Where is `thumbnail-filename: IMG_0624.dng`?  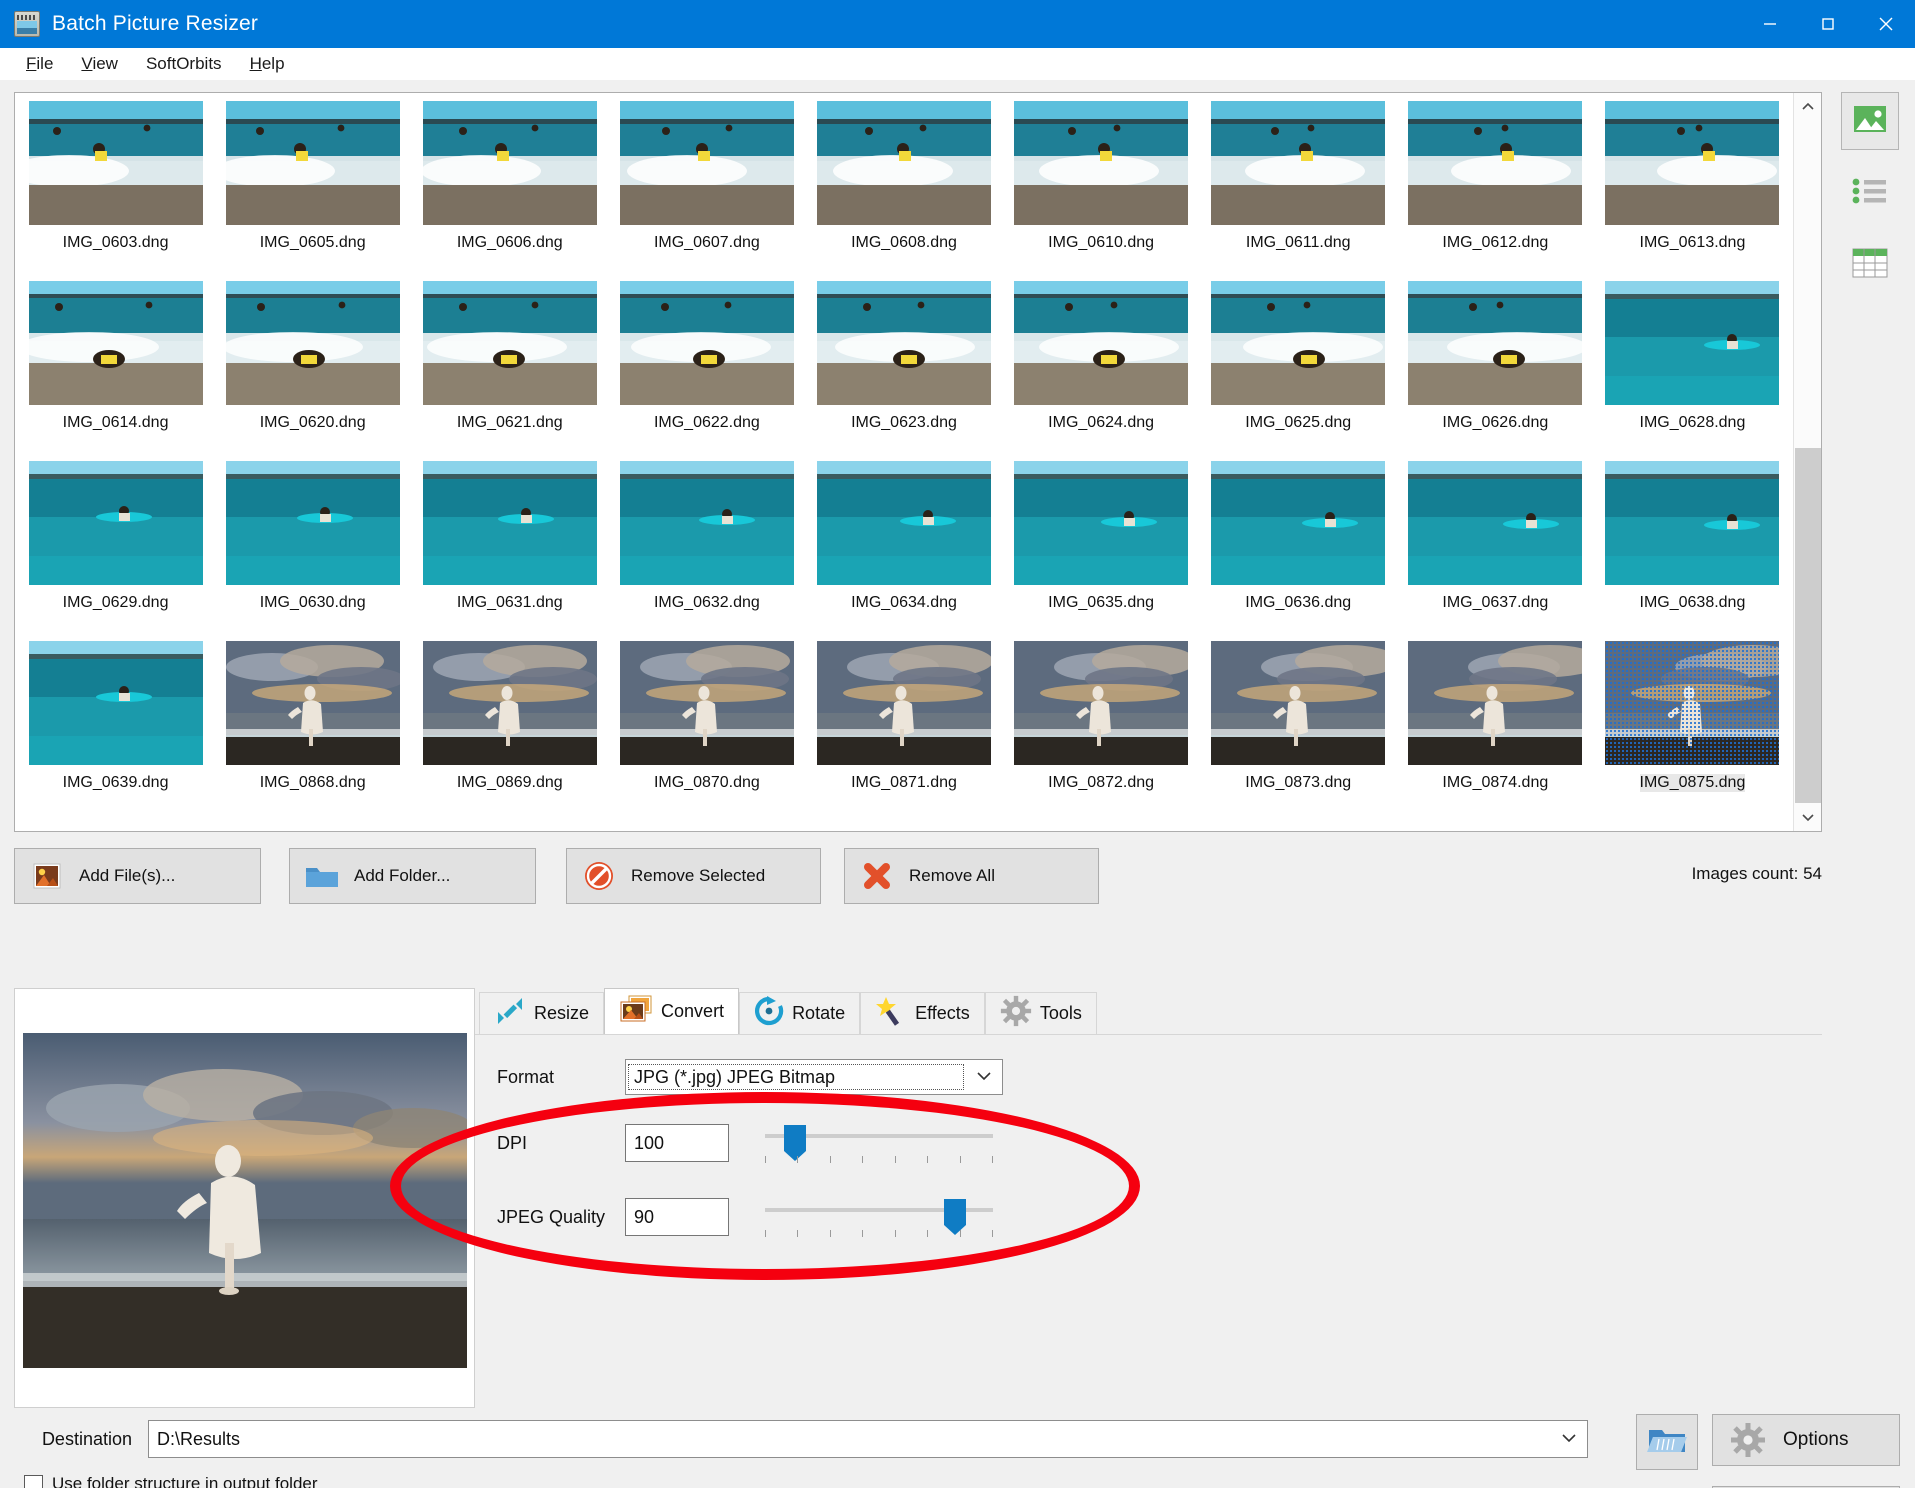
thumbnail-filename: IMG_0624.dng is located at coordinates (1101, 422).